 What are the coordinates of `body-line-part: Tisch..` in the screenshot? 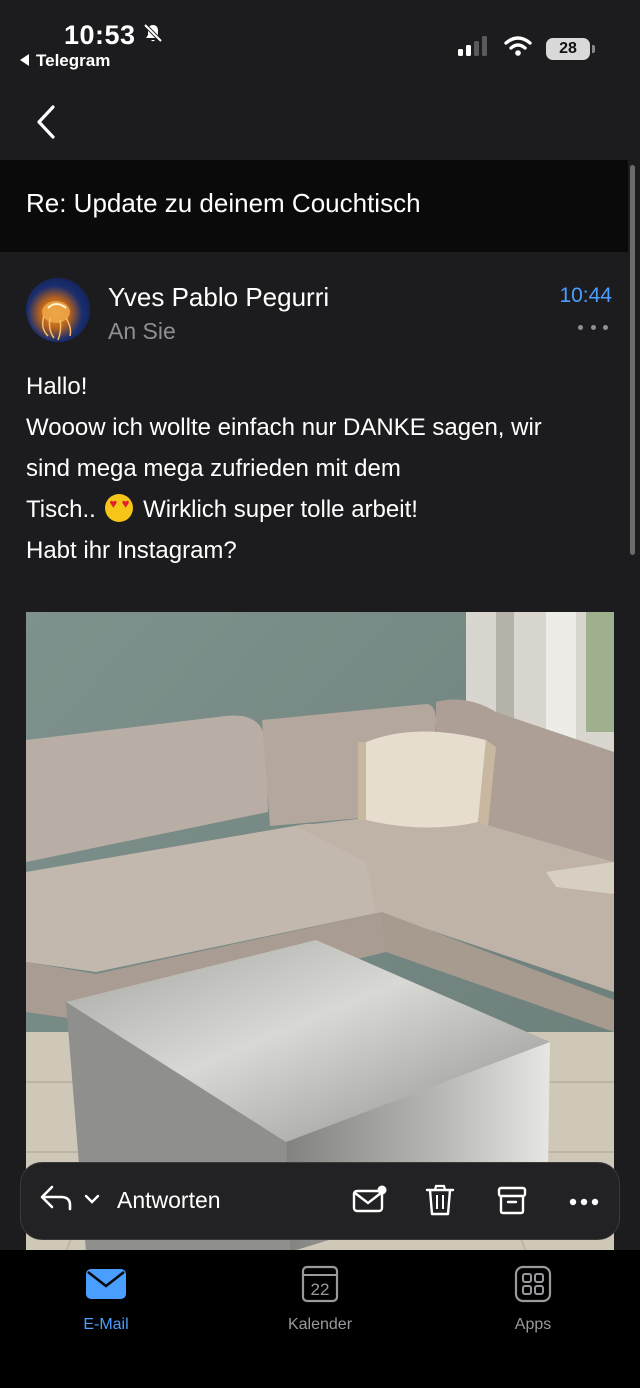 It's located at (61, 509).